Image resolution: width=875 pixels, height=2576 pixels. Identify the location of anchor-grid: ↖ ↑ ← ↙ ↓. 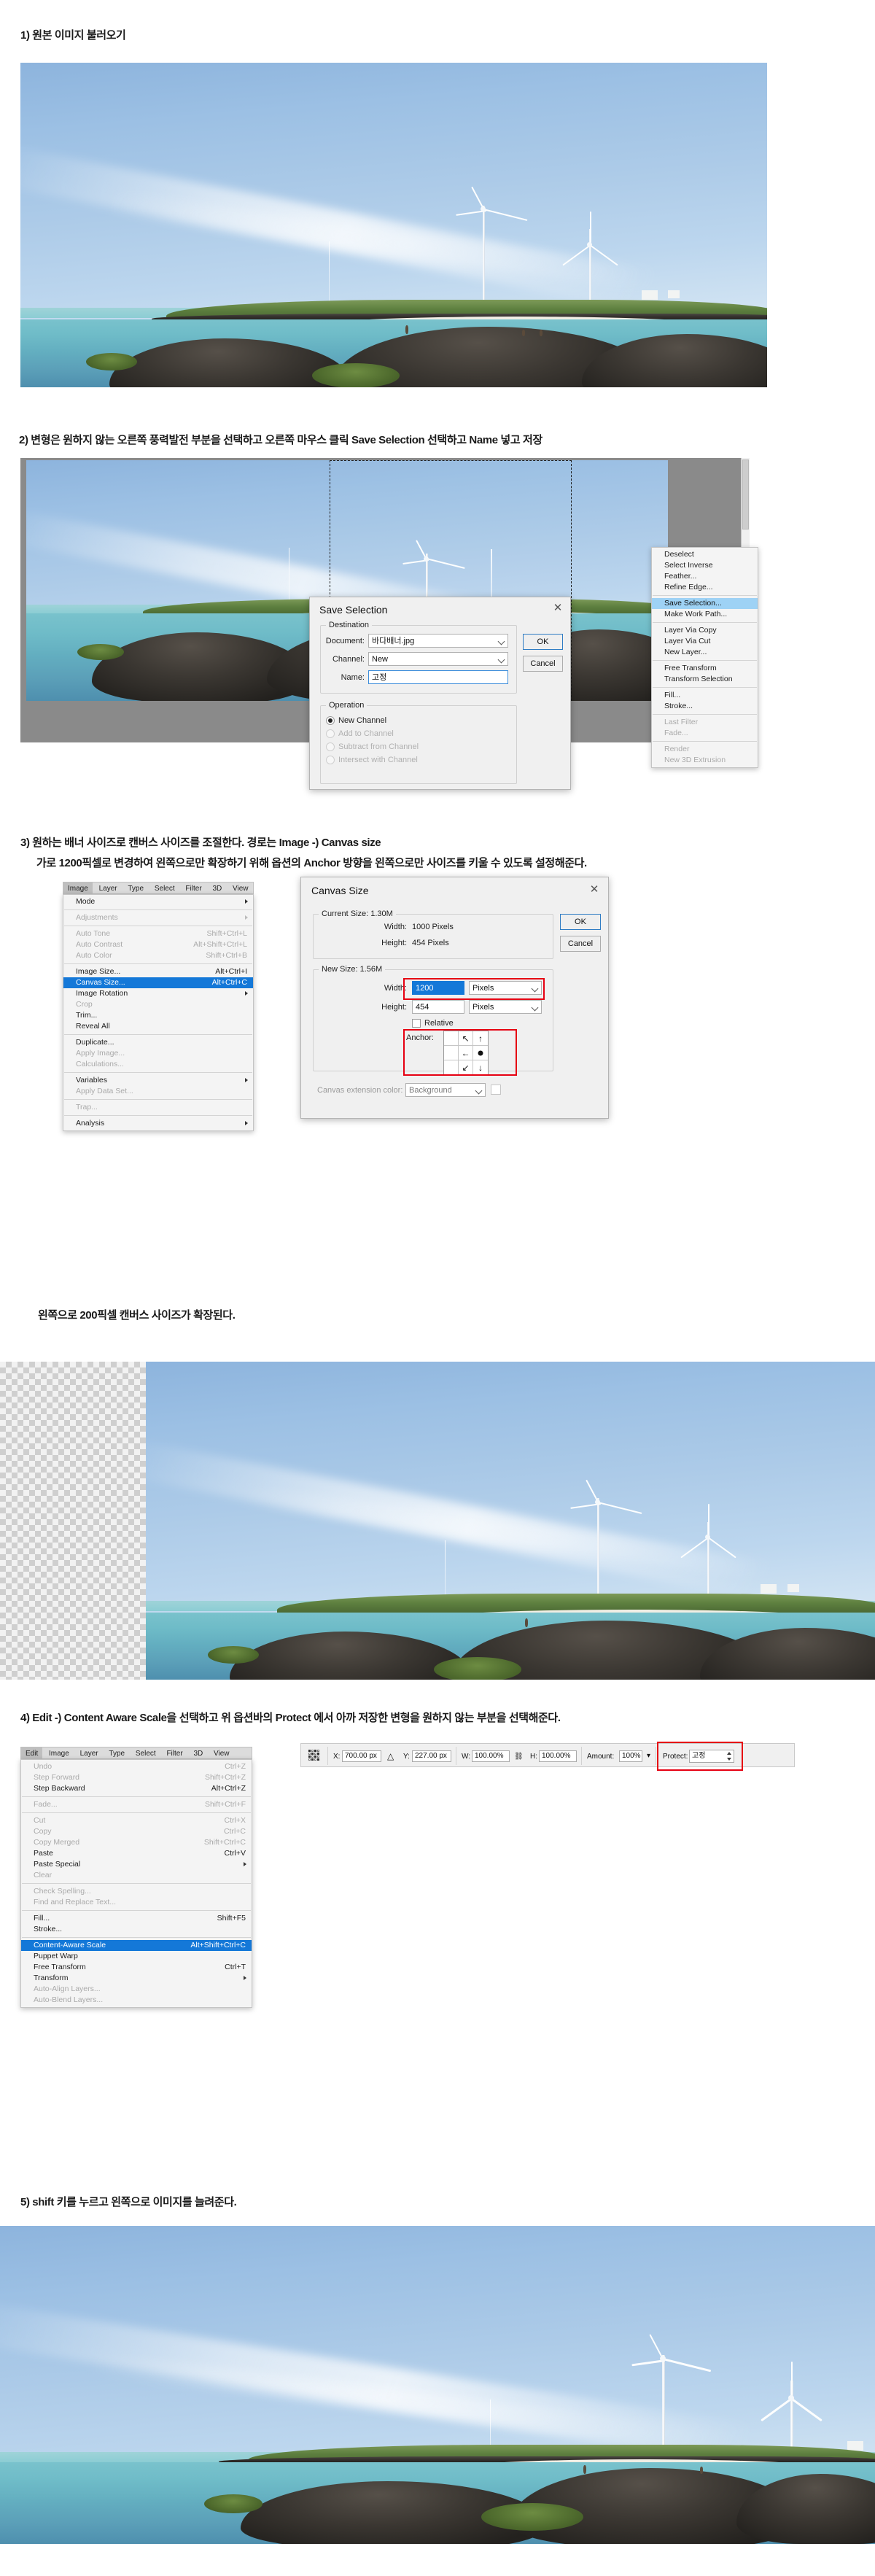
(466, 1053).